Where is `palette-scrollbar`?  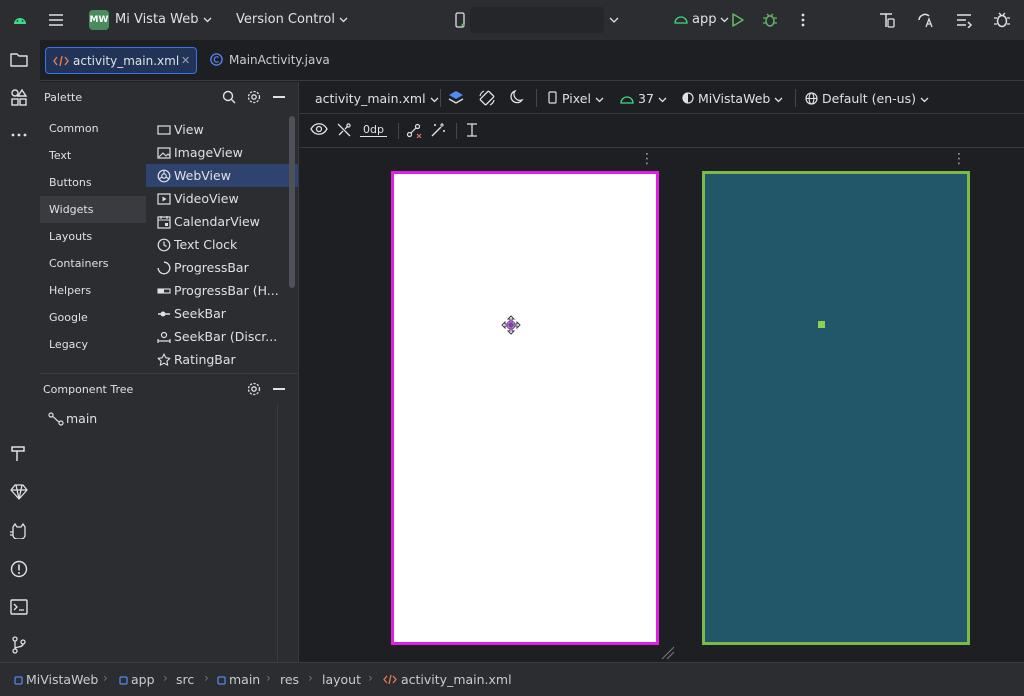
palette-scrollbar is located at coordinates (292, 202).